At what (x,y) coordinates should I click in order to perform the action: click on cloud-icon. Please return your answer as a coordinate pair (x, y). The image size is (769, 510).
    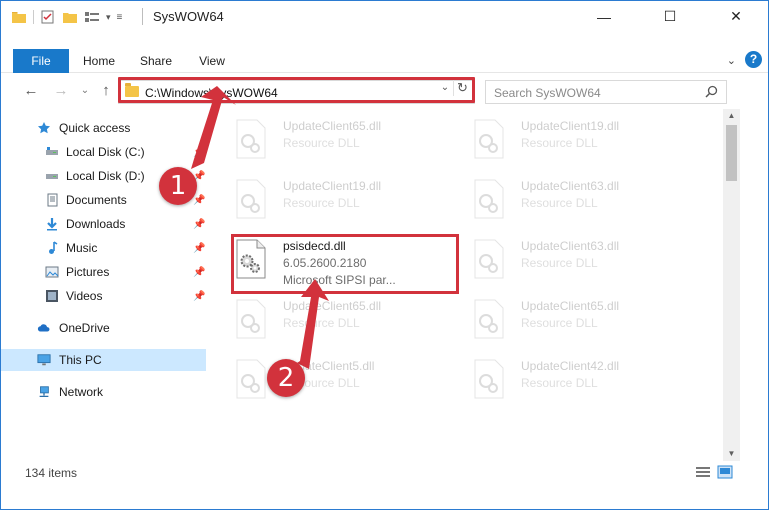
    Looking at the image, I should click on (43, 328).